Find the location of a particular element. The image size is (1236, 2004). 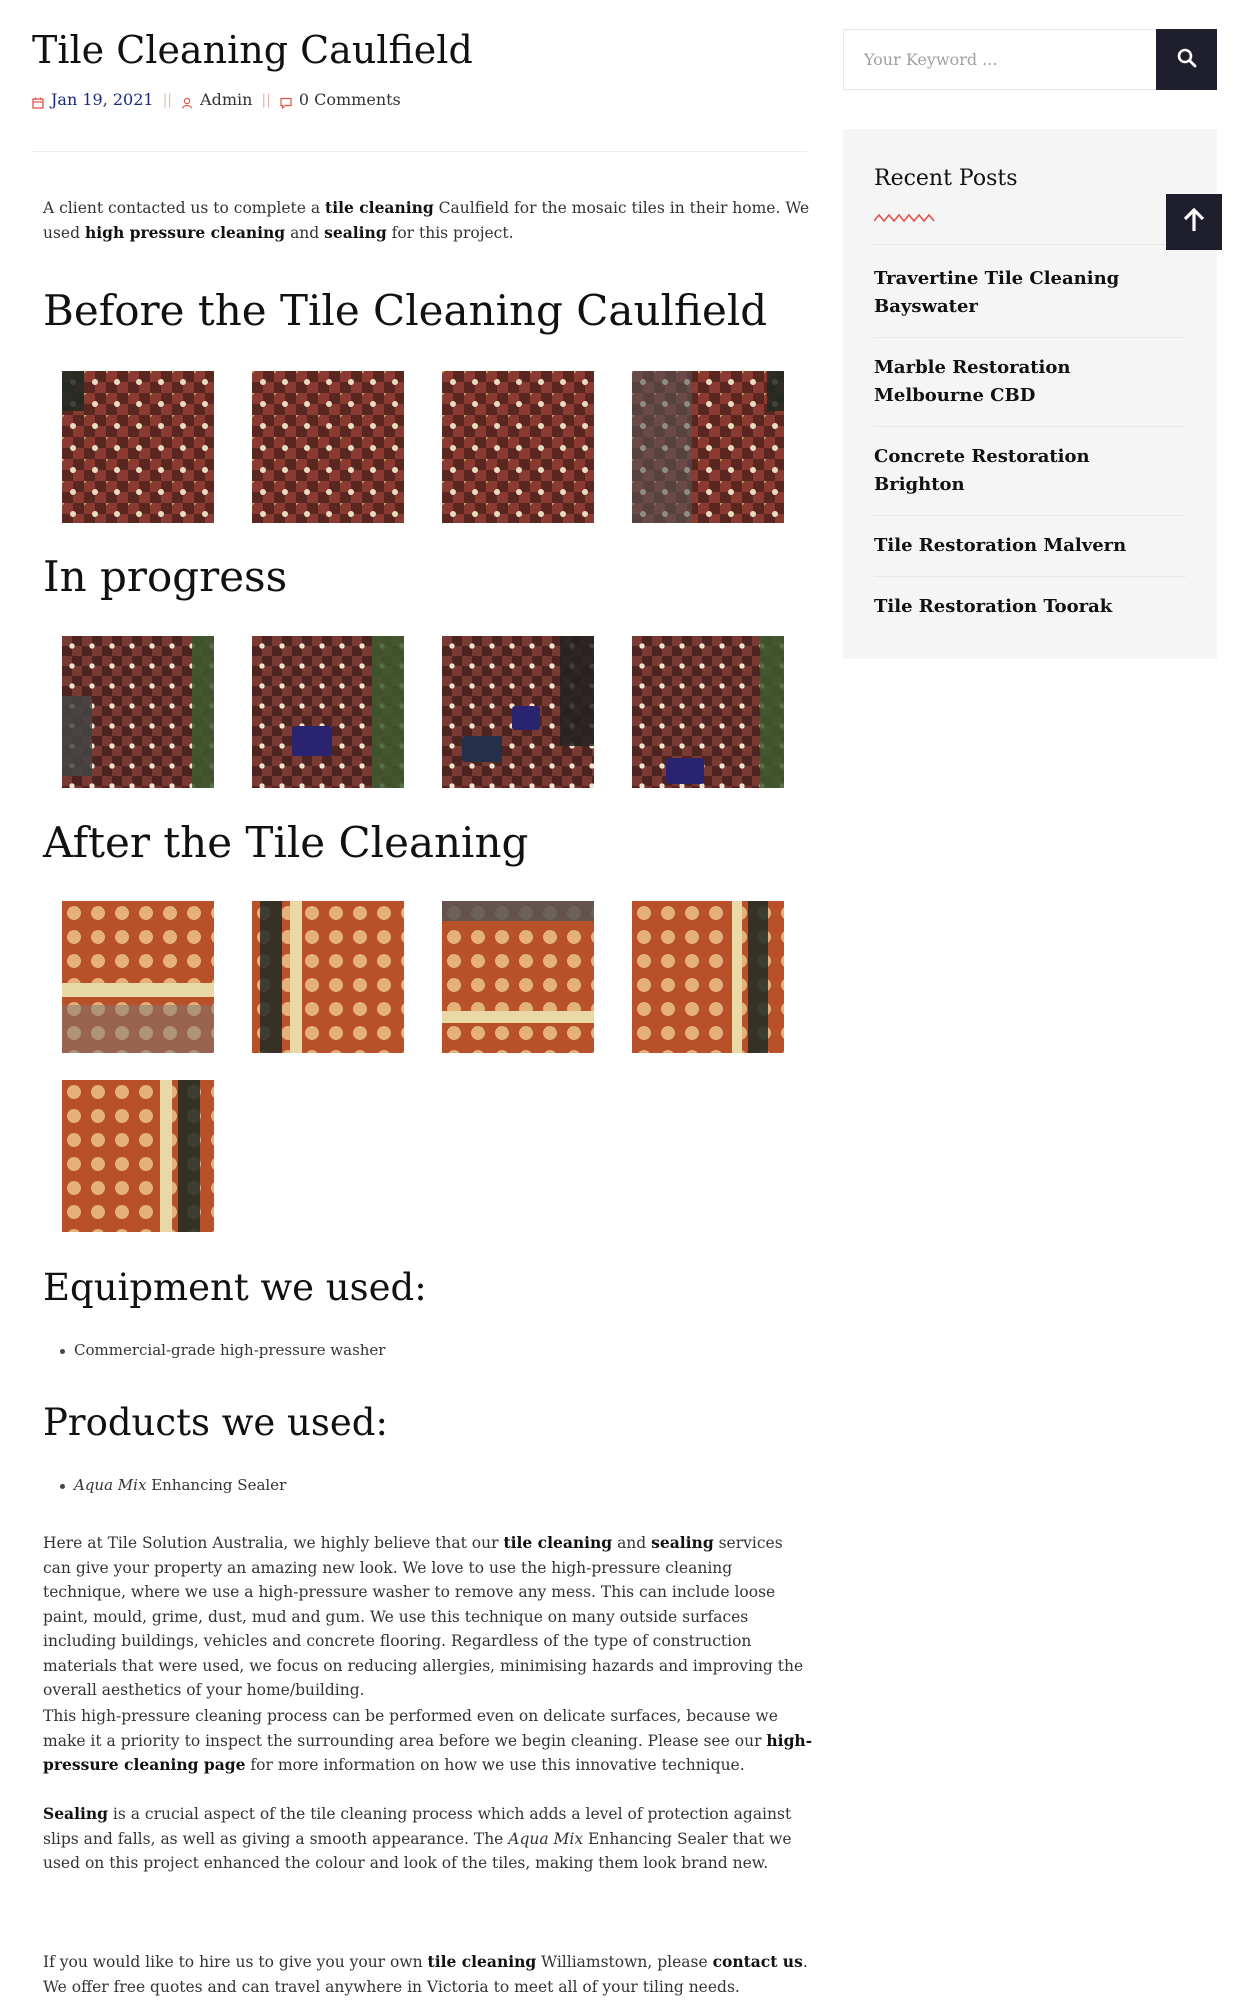

bold-span: high pressure cleaning is located at coordinates (185, 232).